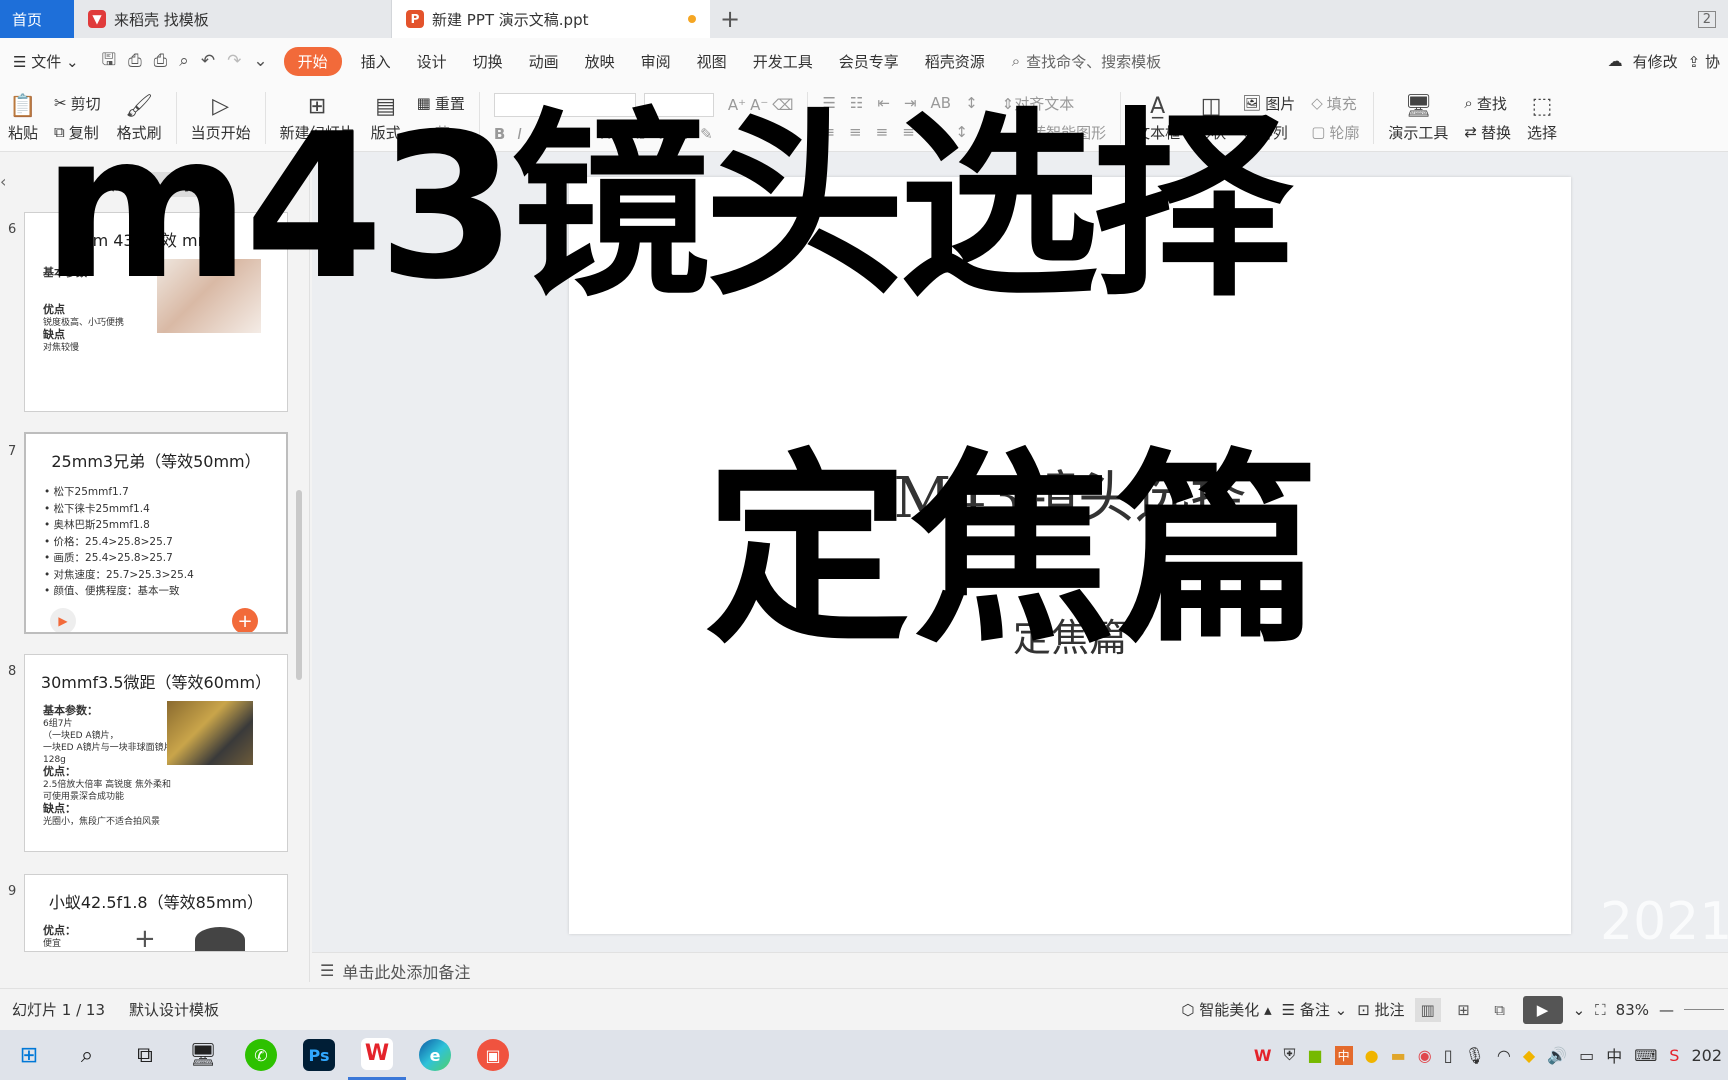 Image resolution: width=1728 pixels, height=1080 pixels. Describe the element at coordinates (46, 61) in the screenshot. I see `file-menu: ☰ 文件 ⌄` at that location.